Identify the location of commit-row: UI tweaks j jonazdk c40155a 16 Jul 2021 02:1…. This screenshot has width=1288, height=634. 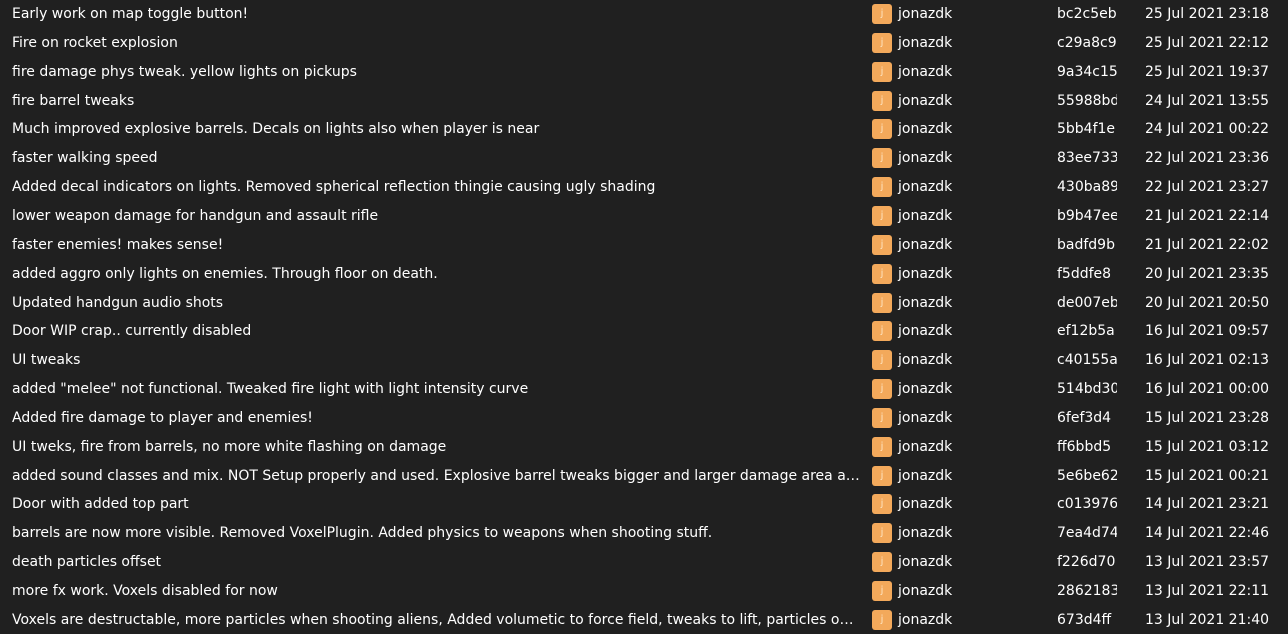
(644, 360).